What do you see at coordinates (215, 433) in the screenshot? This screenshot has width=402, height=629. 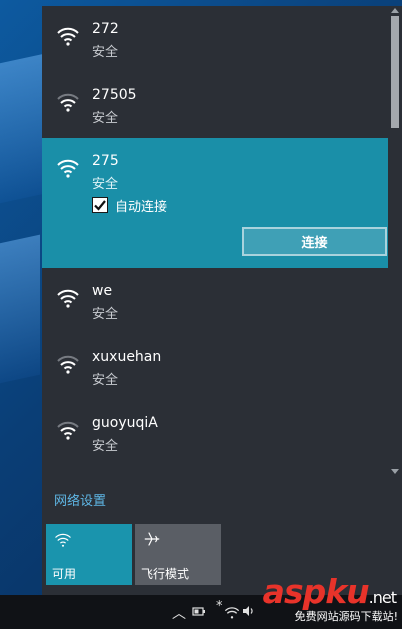 I see `network-item: guoyuqiA 安全` at bounding box center [215, 433].